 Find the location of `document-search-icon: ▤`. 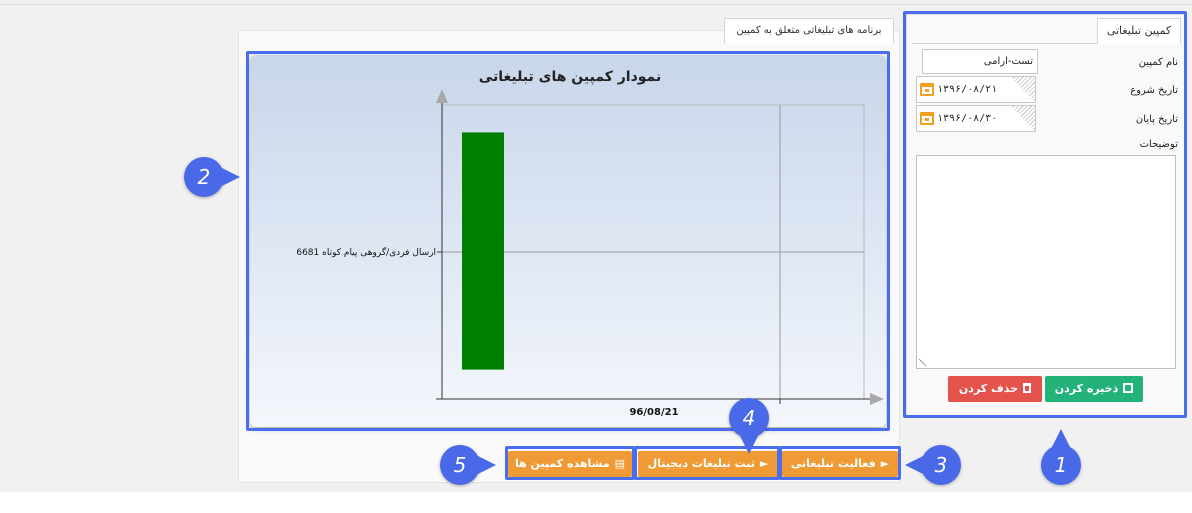

document-search-icon: ▤ is located at coordinates (620, 463).